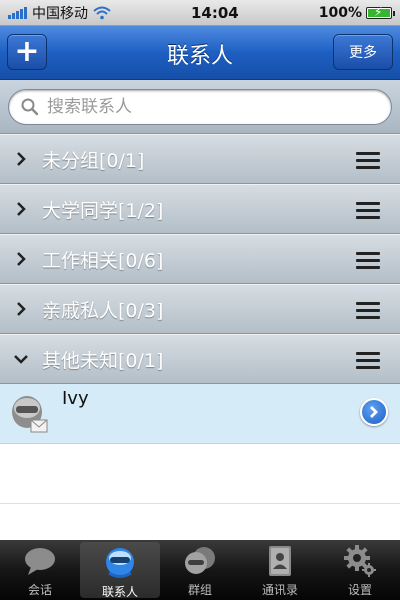  I want to click on battery-percent: 100%, so click(340, 12).